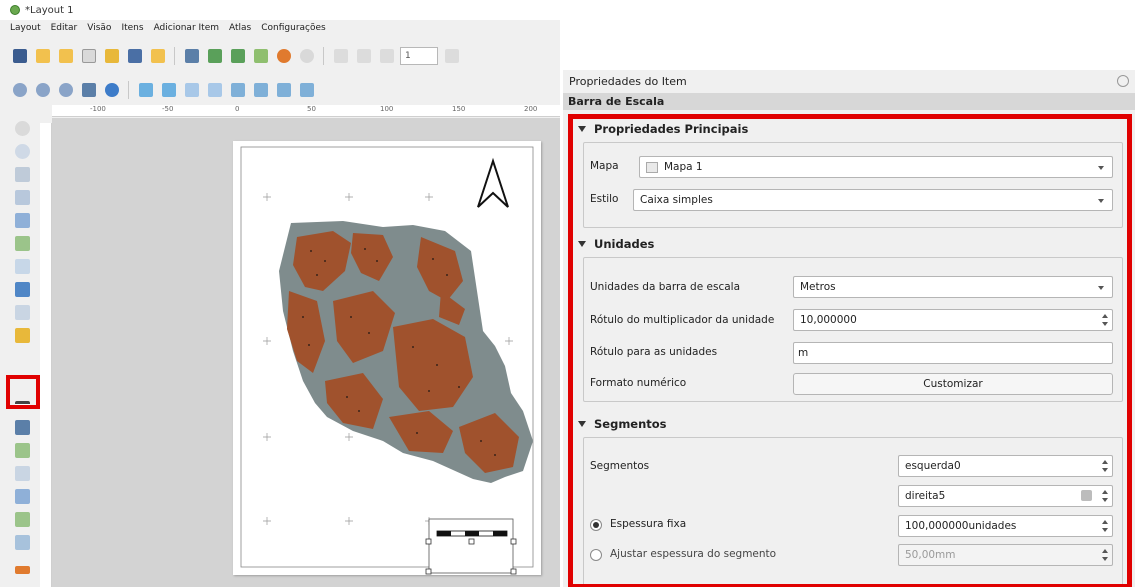  What do you see at coordinates (46, 355) in the screenshot?
I see `vertical-ruler` at bounding box center [46, 355].